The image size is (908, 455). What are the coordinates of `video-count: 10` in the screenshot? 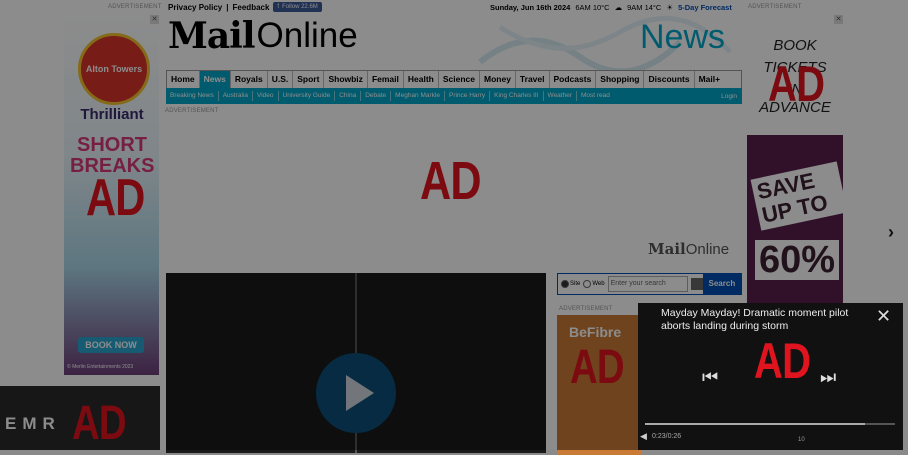 It's located at (801, 440).